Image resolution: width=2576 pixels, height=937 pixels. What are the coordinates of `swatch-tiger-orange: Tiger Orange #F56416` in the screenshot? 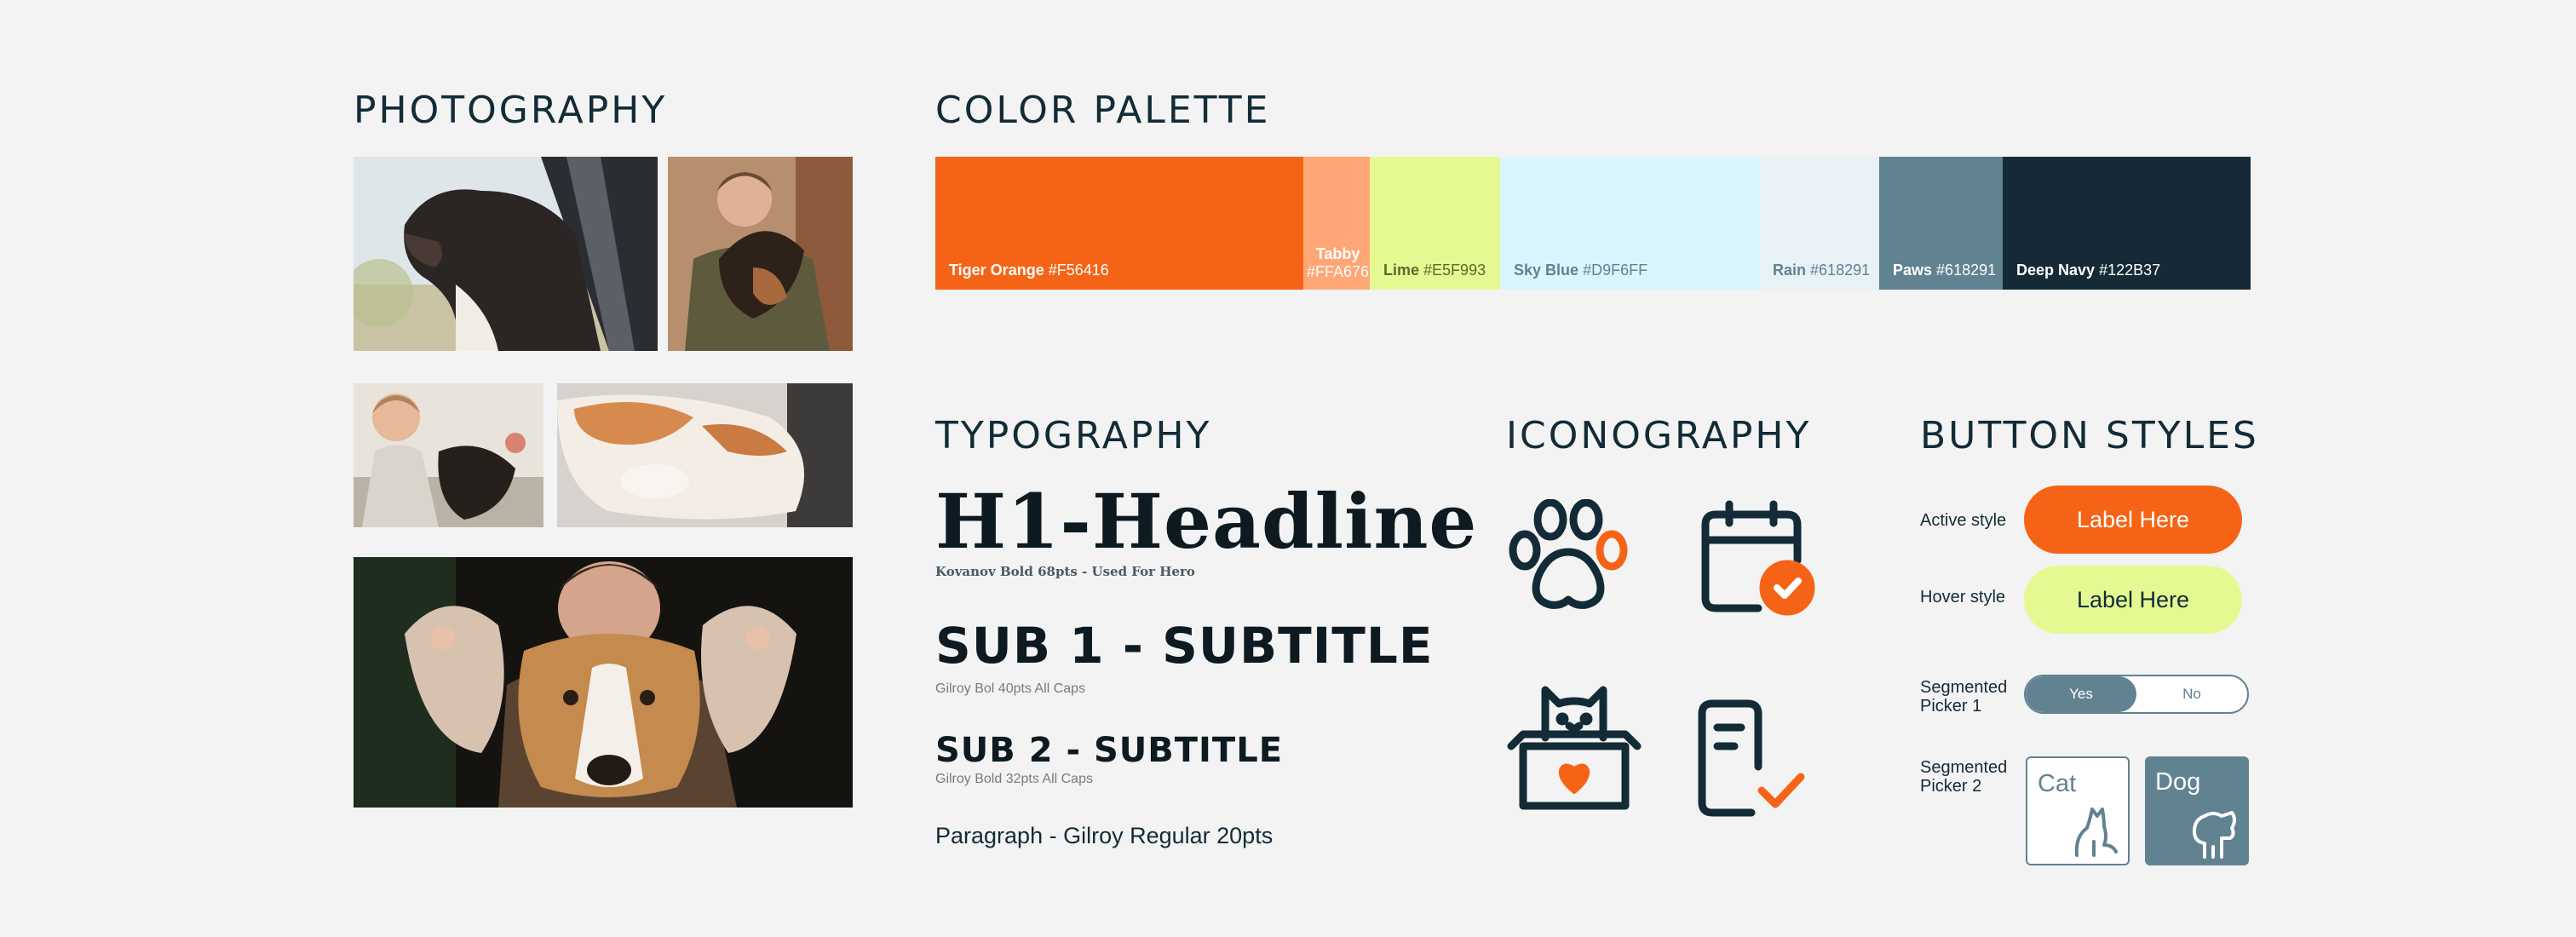 It's located at (1119, 223).